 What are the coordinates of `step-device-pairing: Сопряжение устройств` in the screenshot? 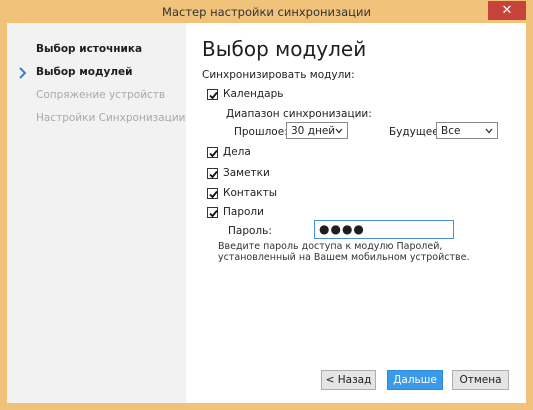 It's located at (101, 95).